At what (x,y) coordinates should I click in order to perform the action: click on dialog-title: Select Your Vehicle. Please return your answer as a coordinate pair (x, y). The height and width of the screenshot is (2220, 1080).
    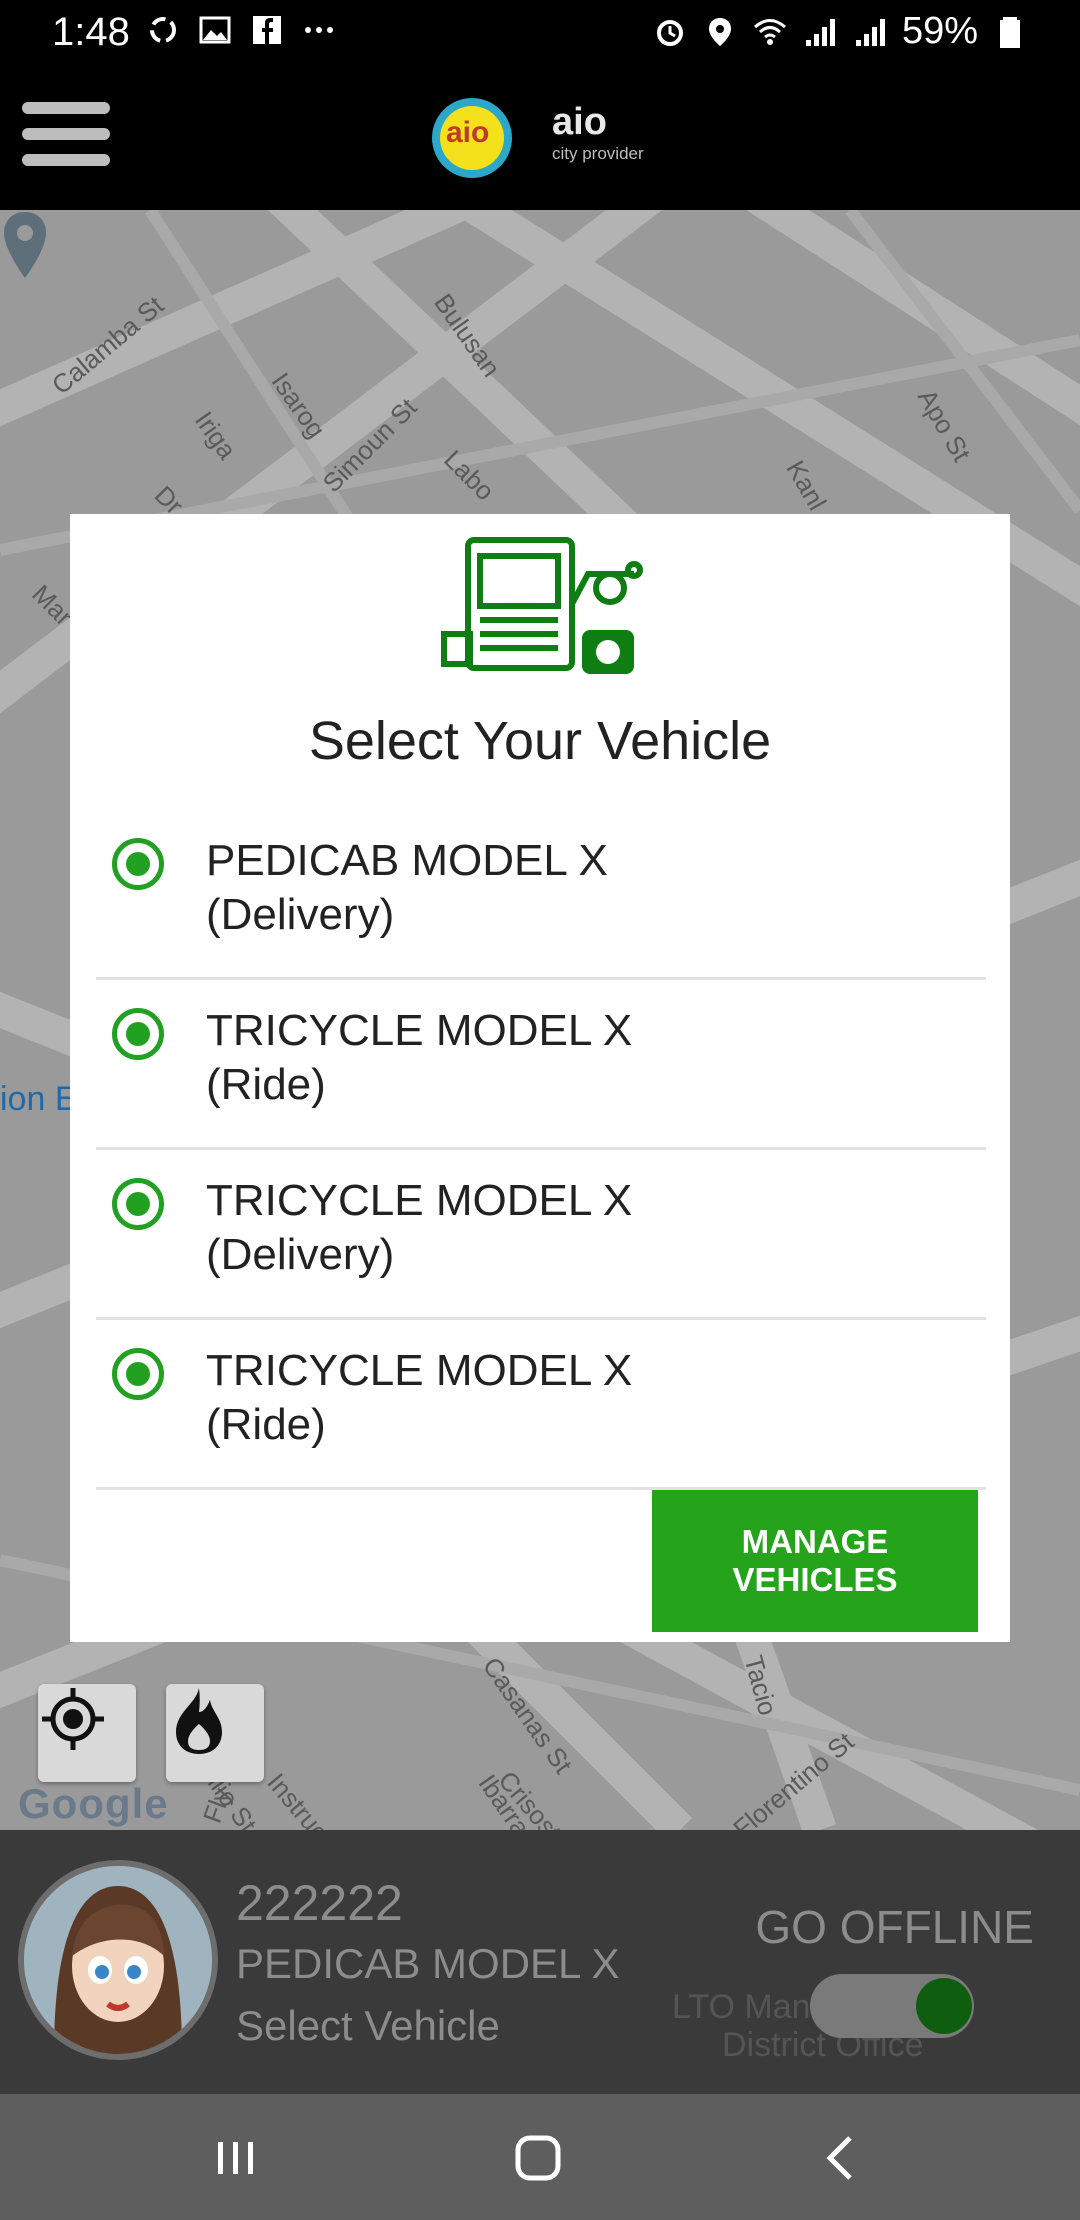
    Looking at the image, I should click on (540, 741).